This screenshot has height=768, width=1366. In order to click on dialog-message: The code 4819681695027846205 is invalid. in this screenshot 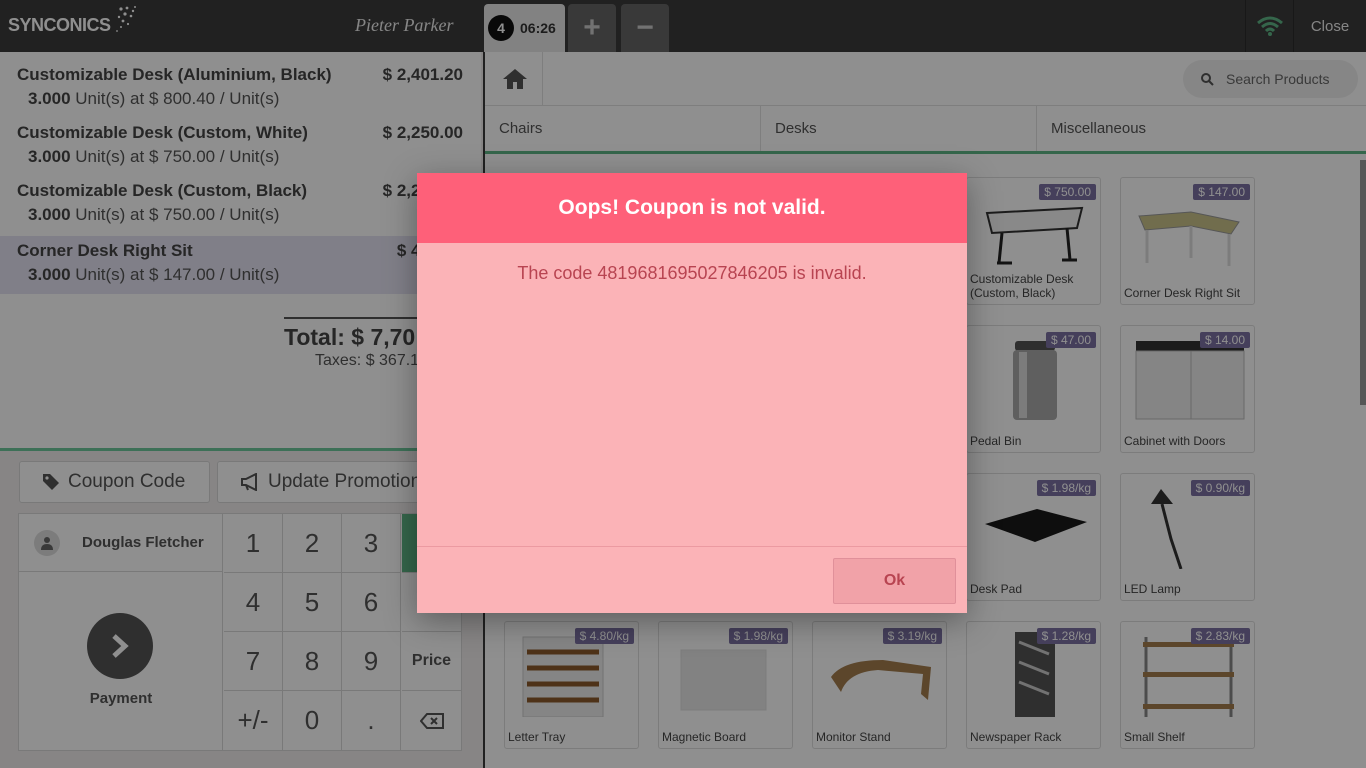, I will do `click(692, 273)`.